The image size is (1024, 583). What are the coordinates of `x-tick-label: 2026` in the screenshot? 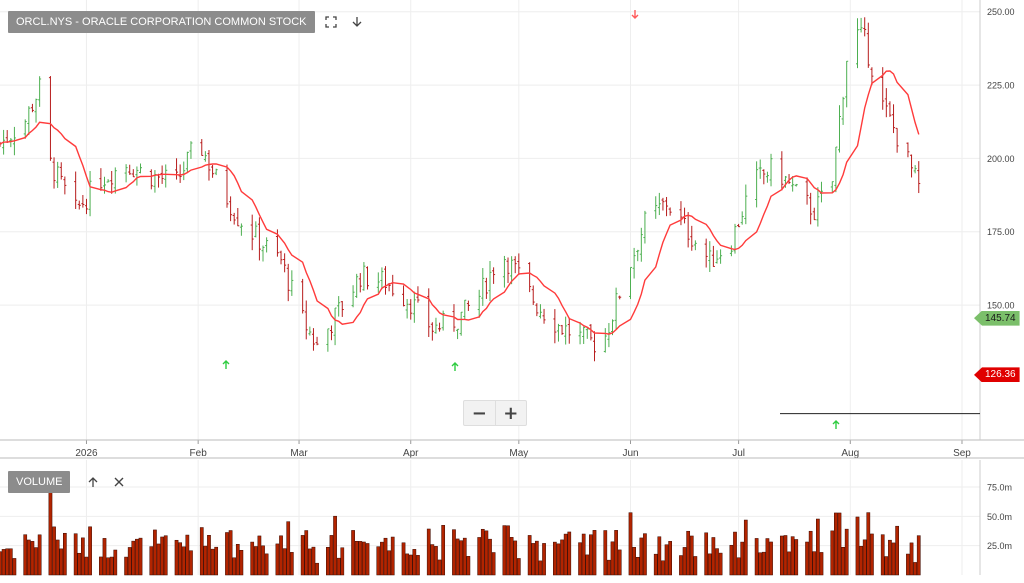 It's located at (86, 453).